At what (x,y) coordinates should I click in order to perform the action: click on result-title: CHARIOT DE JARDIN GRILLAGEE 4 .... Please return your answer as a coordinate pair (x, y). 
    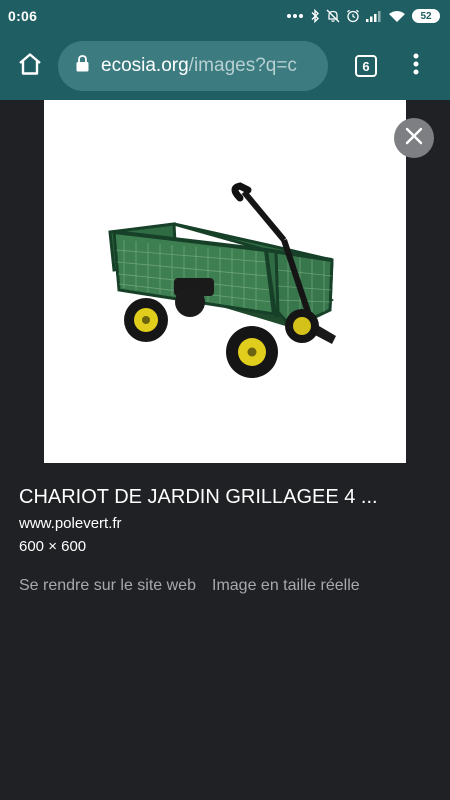
    Looking at the image, I should click on (198, 497).